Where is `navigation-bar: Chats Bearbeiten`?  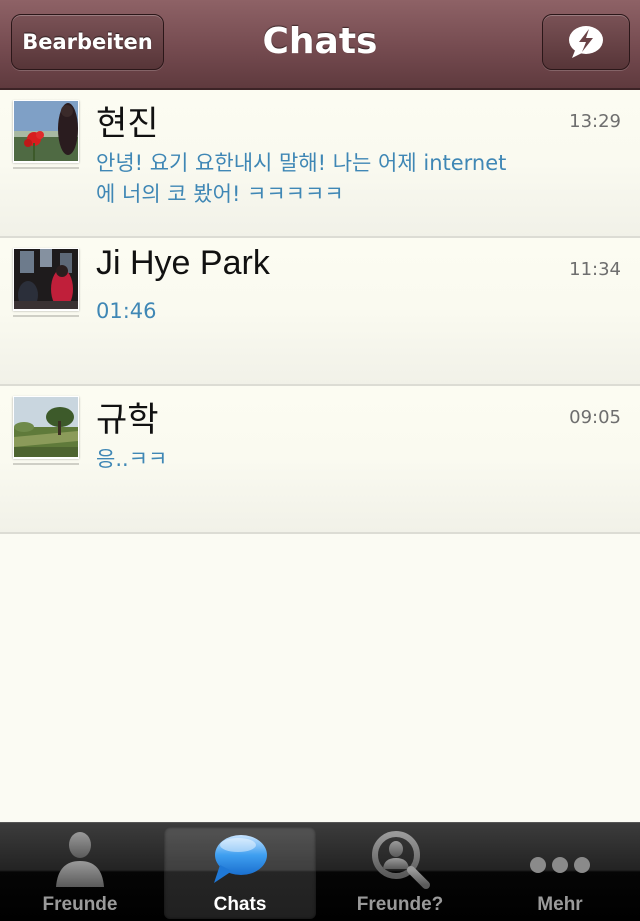
navigation-bar: Chats Bearbeiten is located at coordinates (320, 45).